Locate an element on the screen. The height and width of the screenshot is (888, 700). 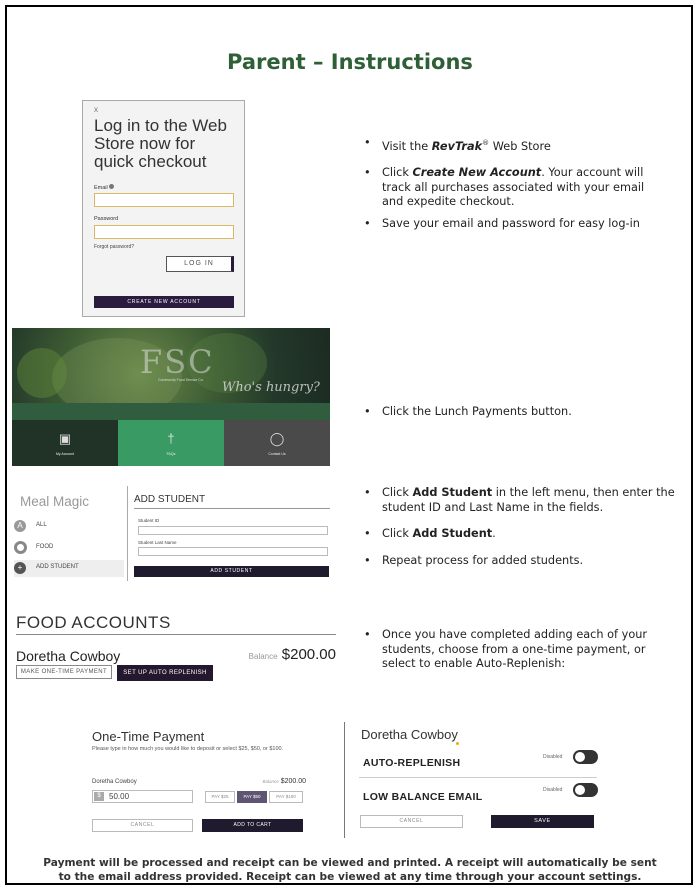
page-title: Parent – Instructions is located at coordinates (350, 62).